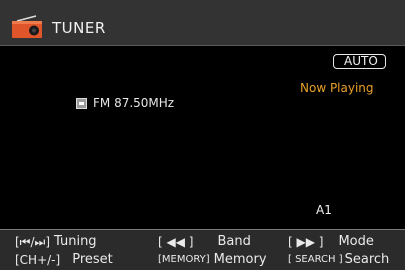 This screenshot has height=270, width=405. What do you see at coordinates (367, 259) in the screenshot?
I see `hint-label: Search` at bounding box center [367, 259].